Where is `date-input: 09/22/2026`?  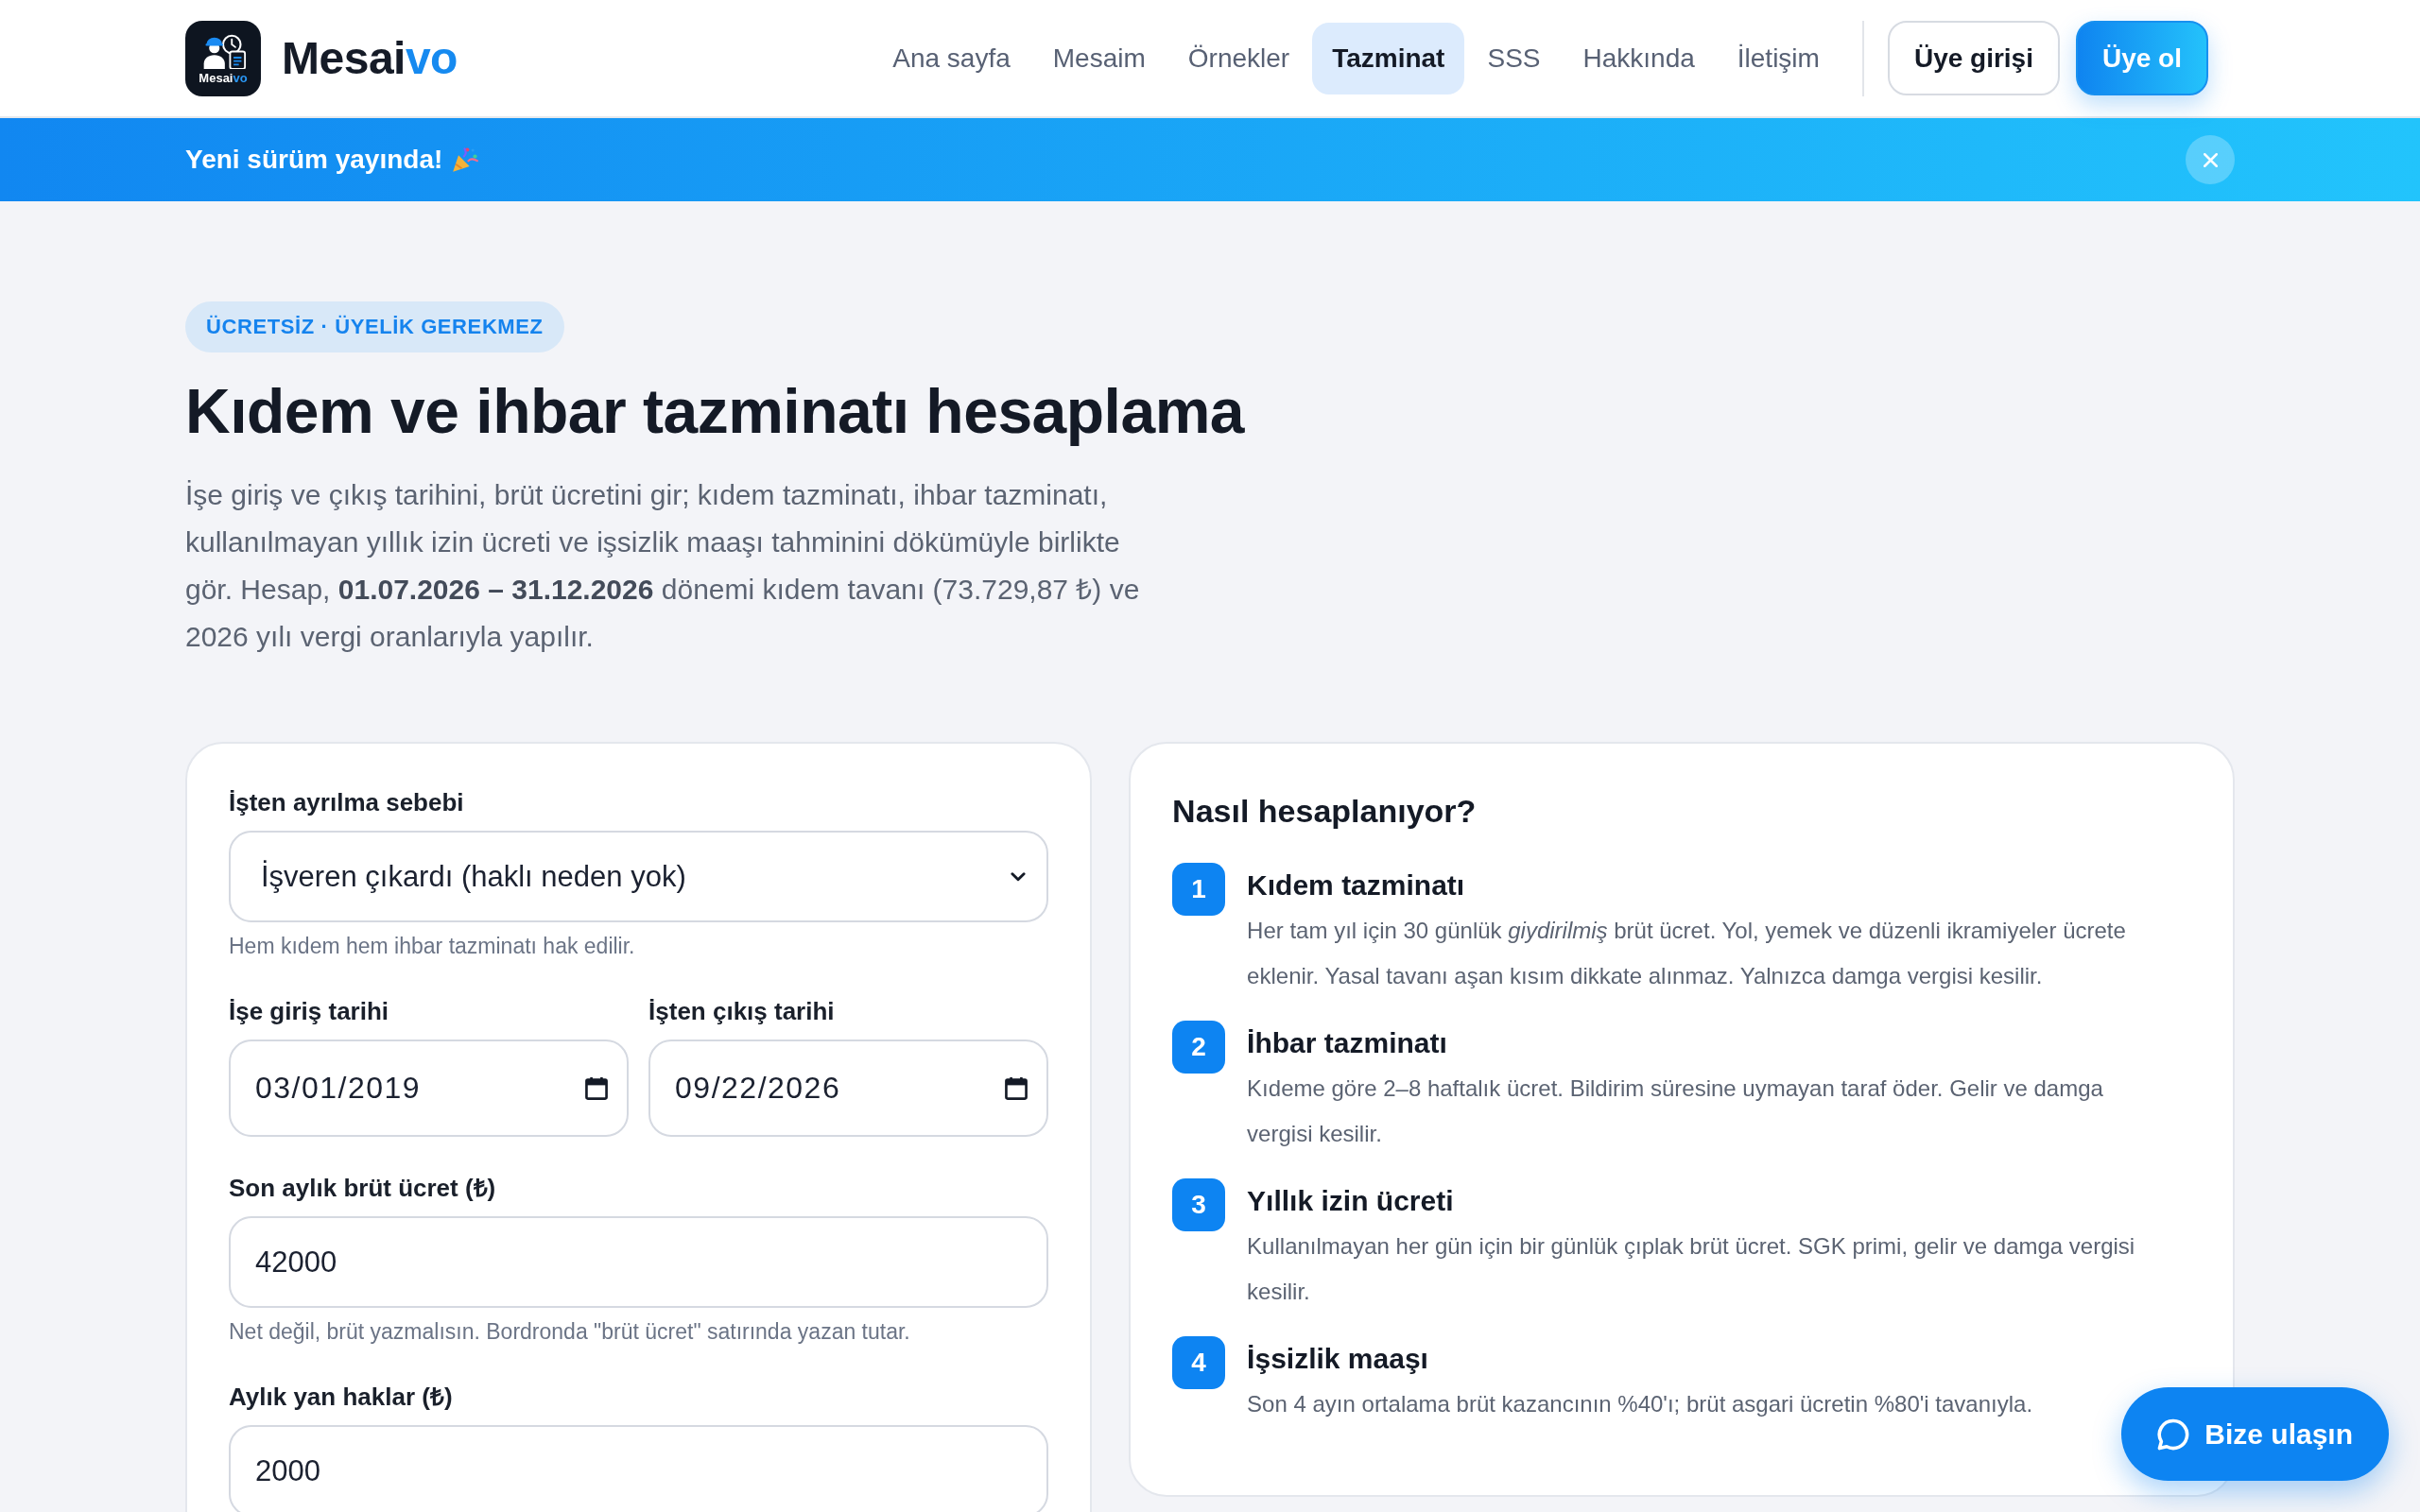 date-input: 09/22/2026 is located at coordinates (849, 1088).